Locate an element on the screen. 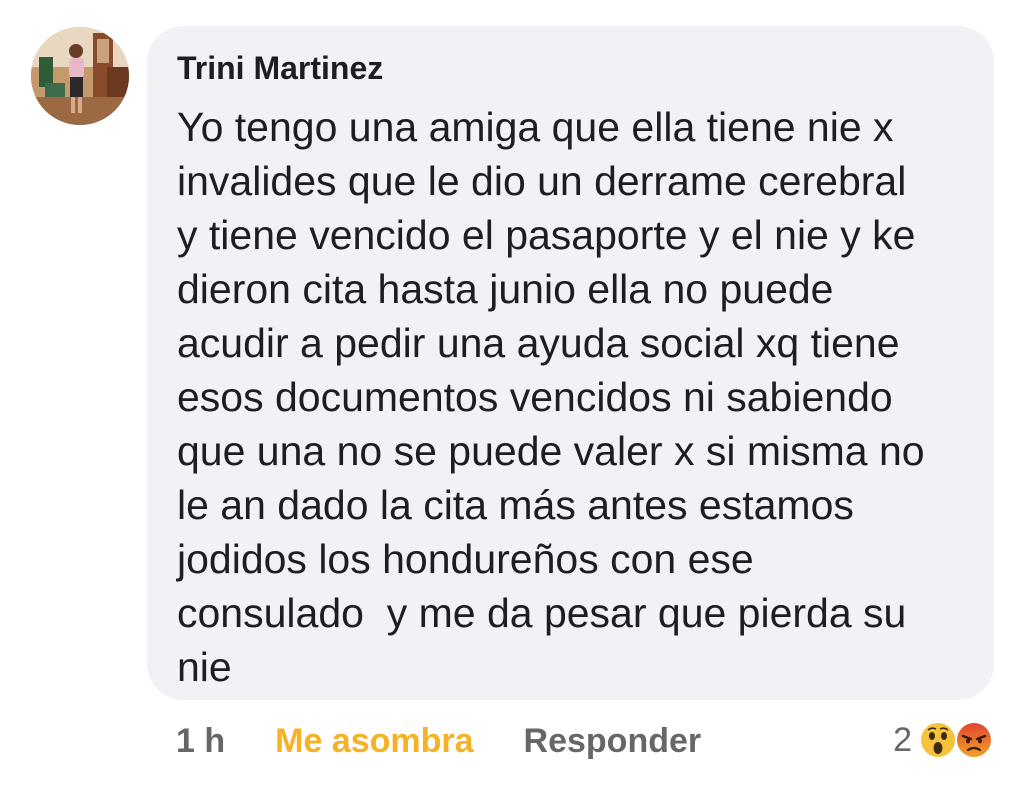 The height and width of the screenshot is (791, 1024). avatar is located at coordinates (80, 76).